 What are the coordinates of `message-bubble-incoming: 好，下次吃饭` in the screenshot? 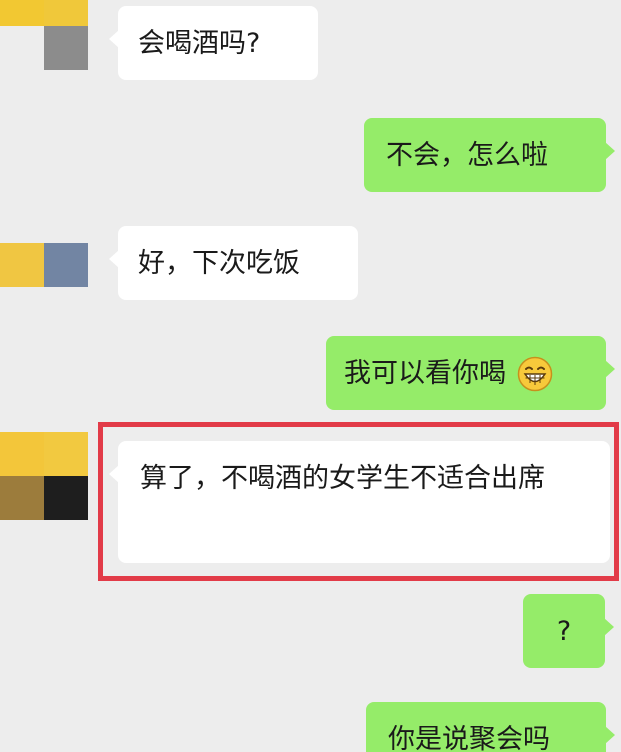 It's located at (233, 263).